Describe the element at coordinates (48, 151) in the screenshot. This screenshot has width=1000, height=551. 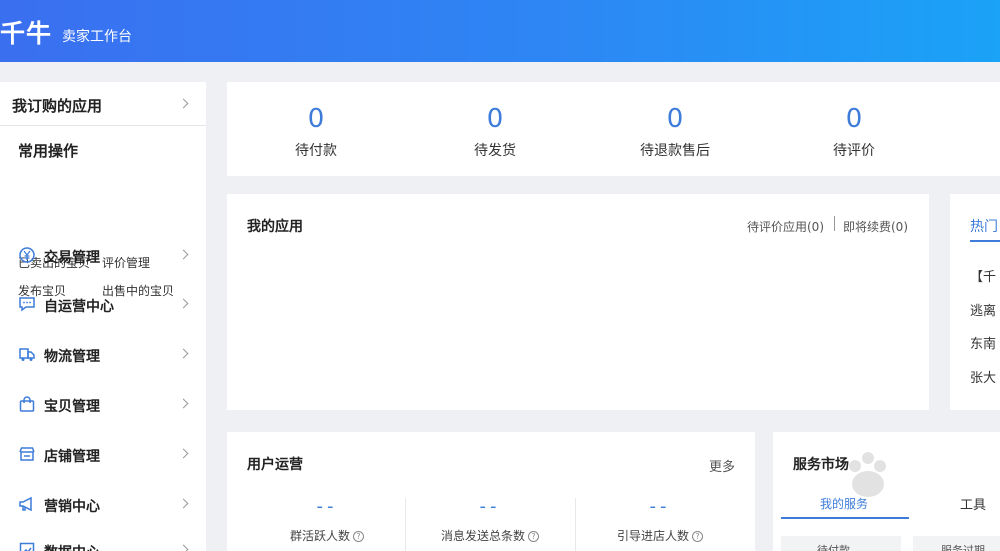
I see `common-ops-title: 常用操作` at that location.